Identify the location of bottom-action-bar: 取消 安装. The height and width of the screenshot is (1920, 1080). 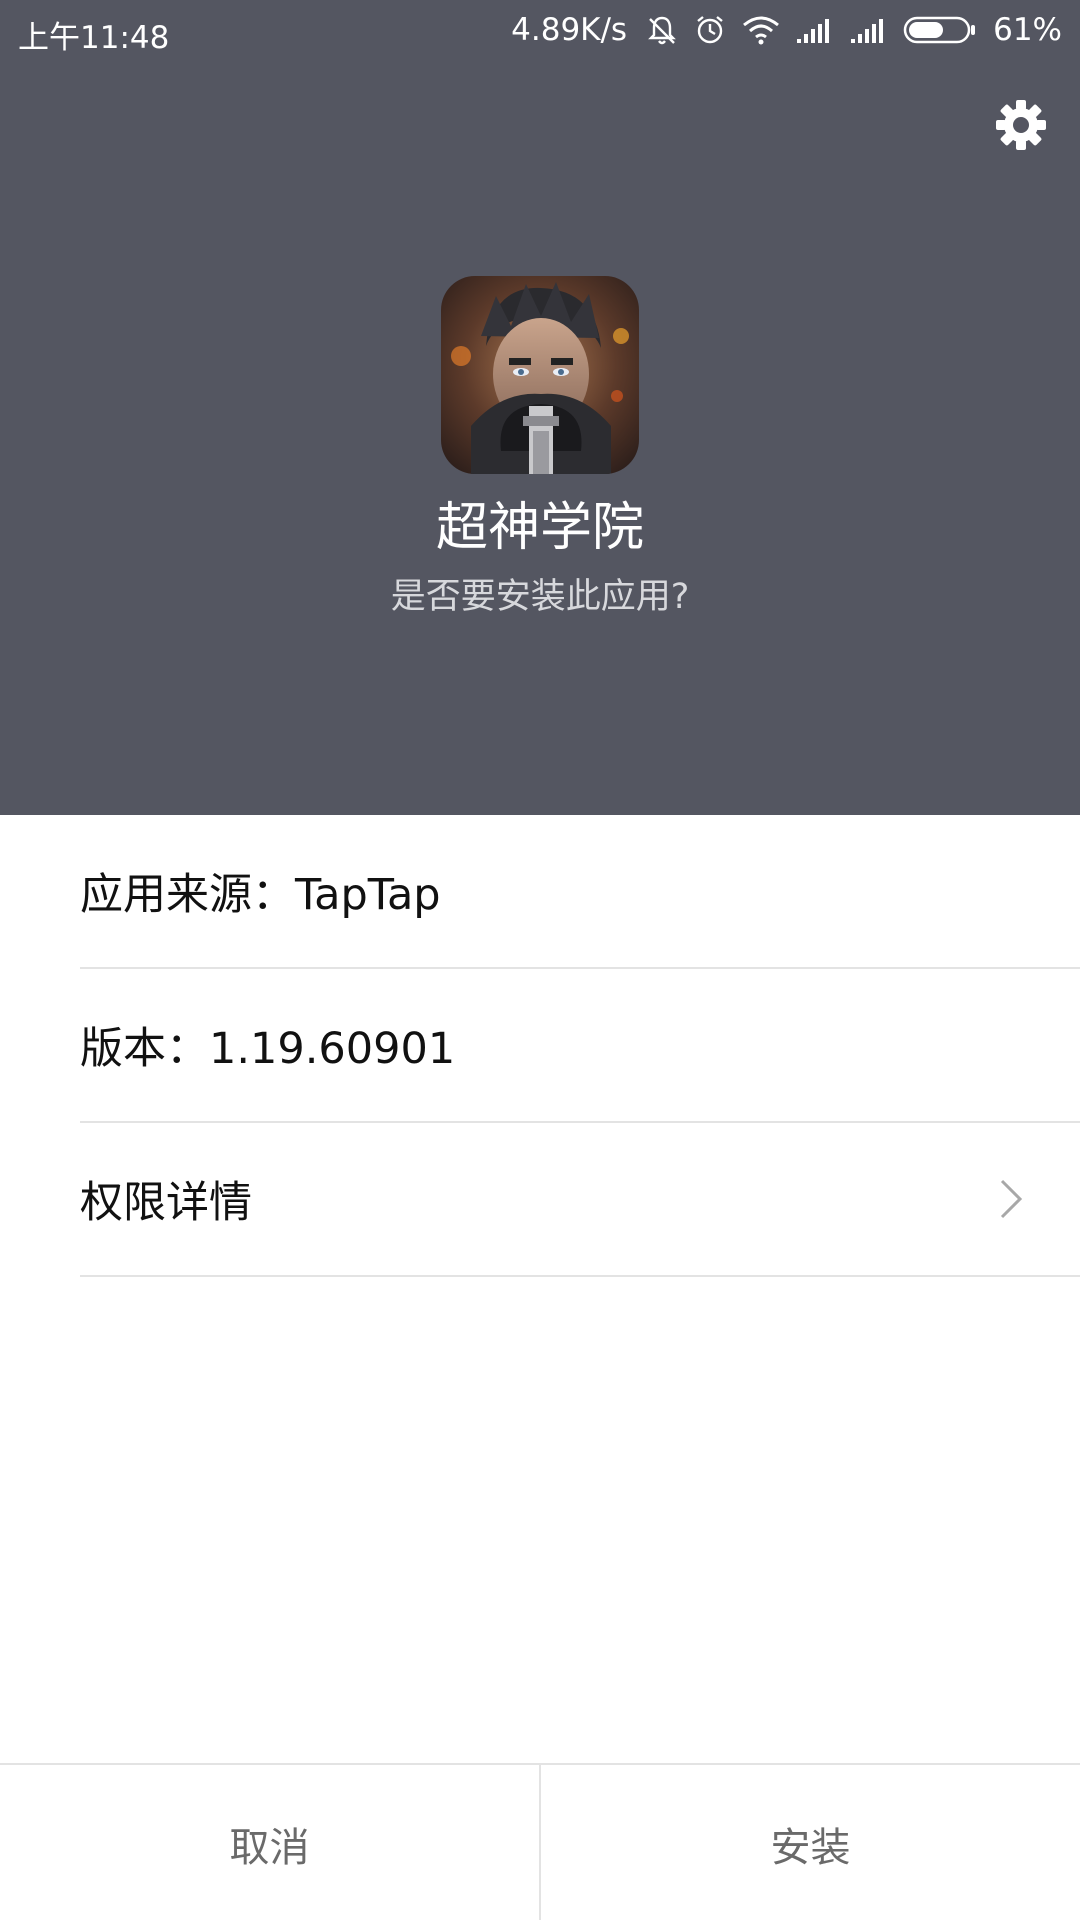
(540, 1841).